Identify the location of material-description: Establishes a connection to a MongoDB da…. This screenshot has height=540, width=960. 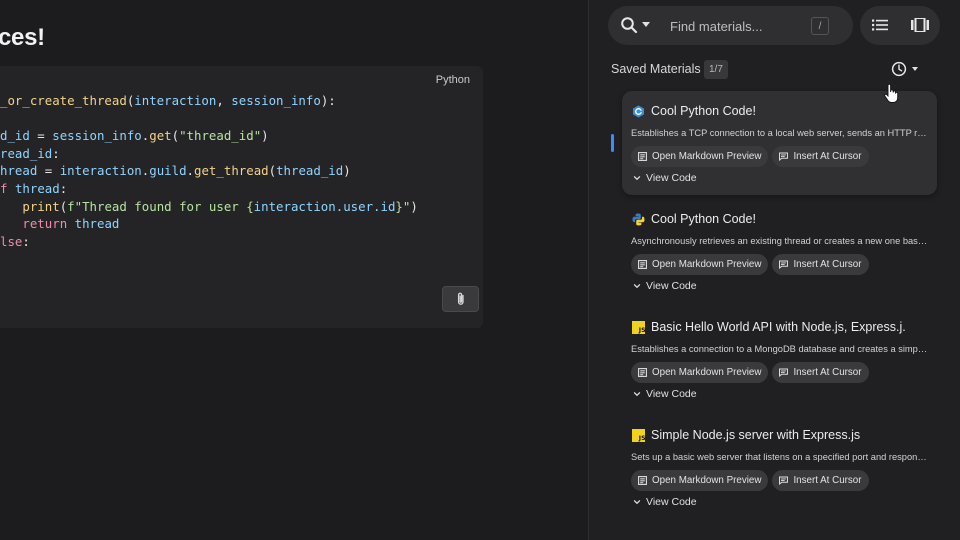
(779, 349).